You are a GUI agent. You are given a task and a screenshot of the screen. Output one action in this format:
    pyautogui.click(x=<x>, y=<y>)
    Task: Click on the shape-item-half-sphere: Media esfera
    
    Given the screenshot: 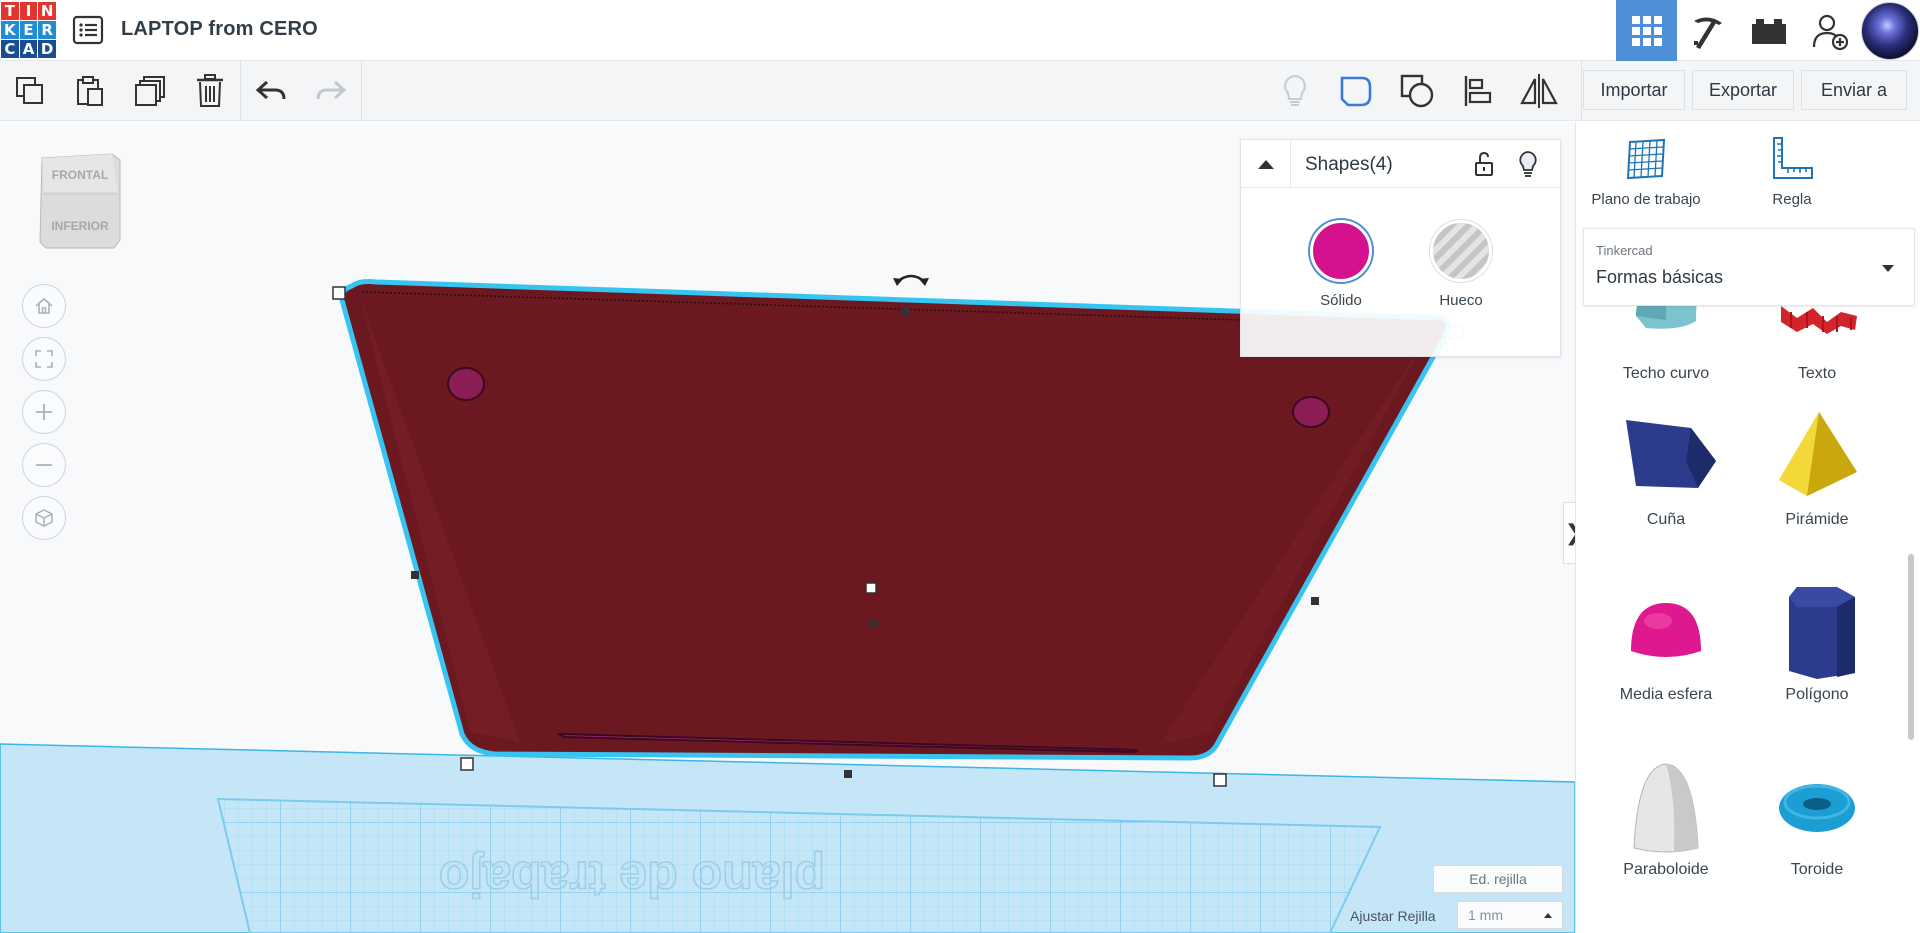 What is the action you would take?
    pyautogui.click(x=1666, y=642)
    